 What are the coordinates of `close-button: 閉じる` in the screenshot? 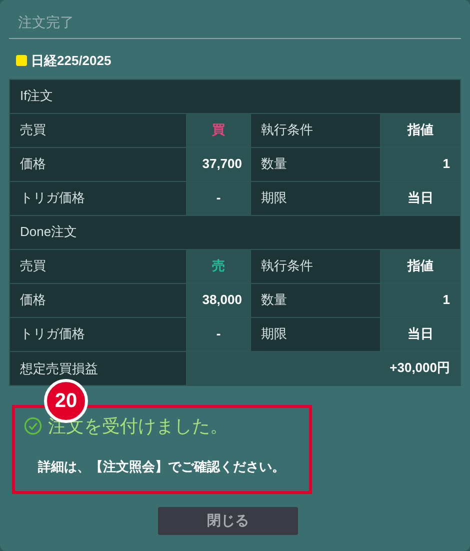 It's located at (228, 520).